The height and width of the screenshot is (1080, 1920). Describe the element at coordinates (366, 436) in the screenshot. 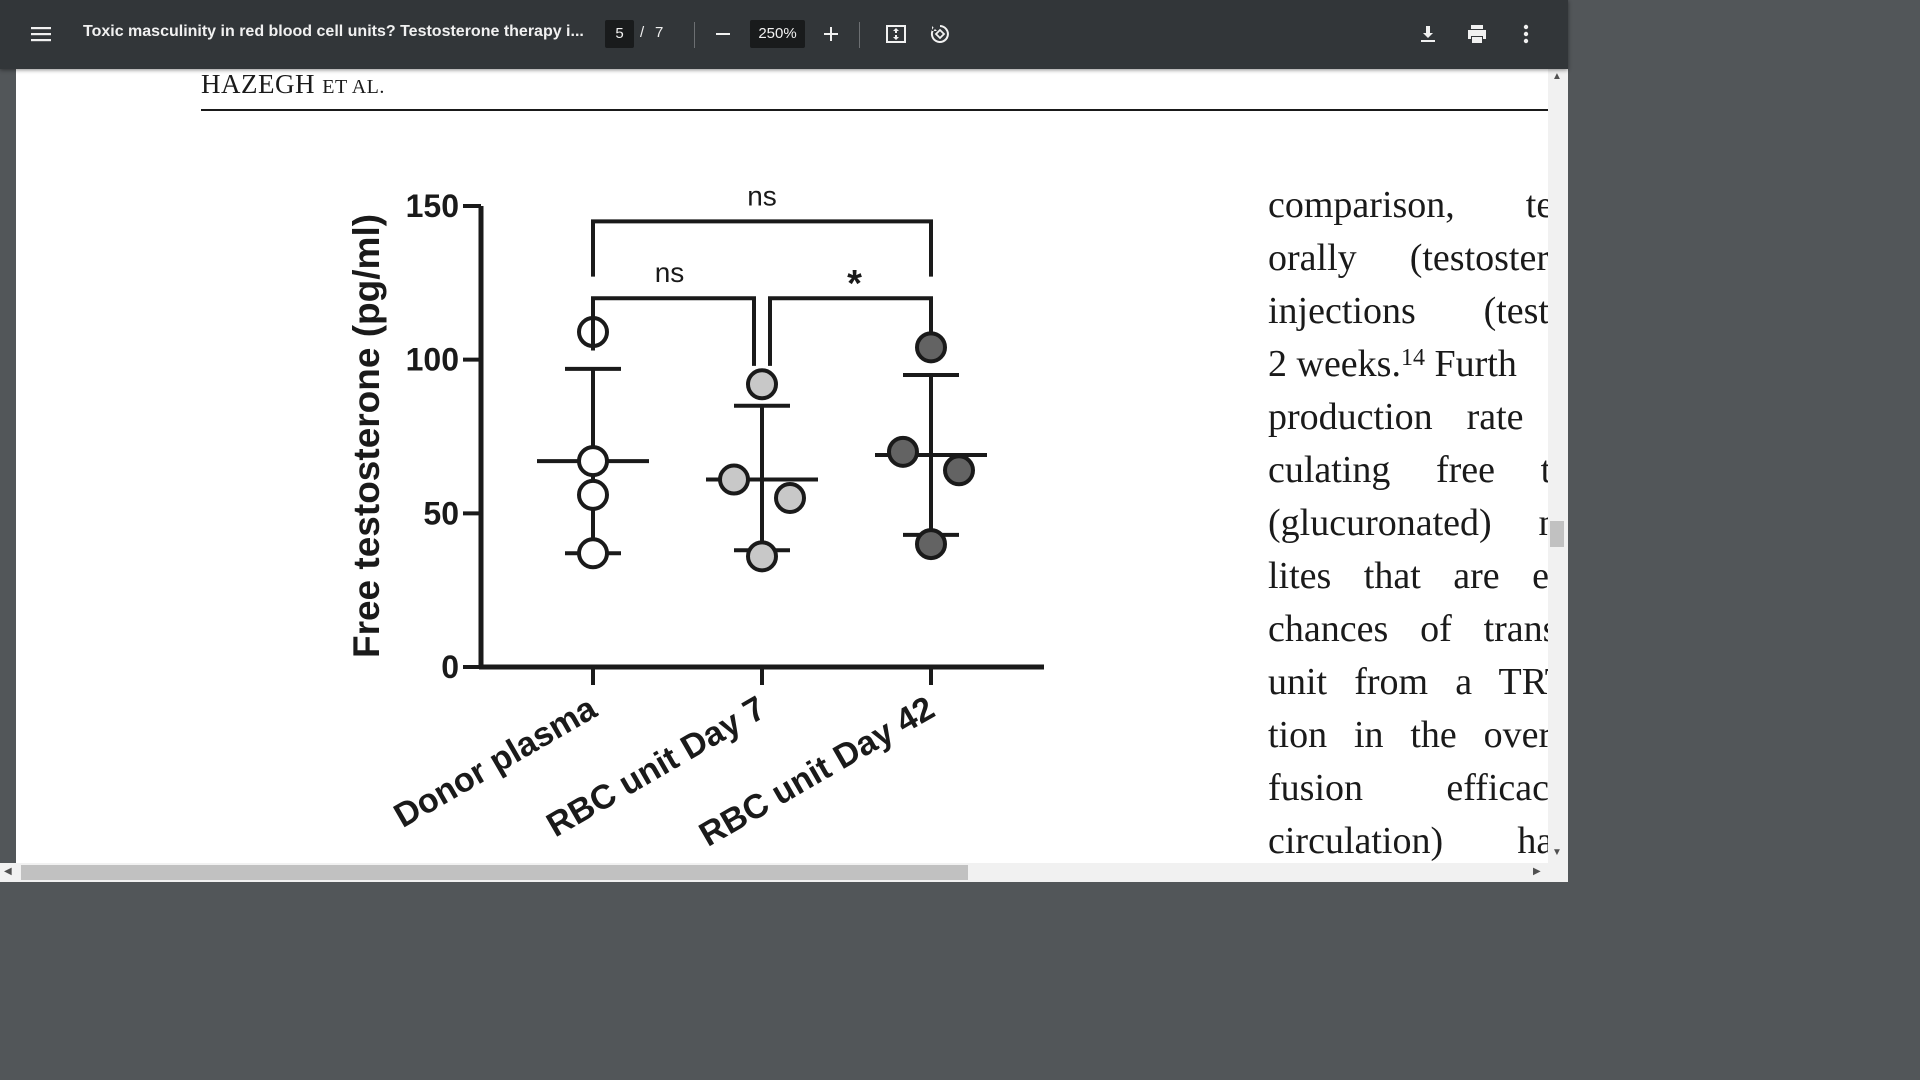

I see `y-axis-label: Free testosterone (pg/ml)` at that location.